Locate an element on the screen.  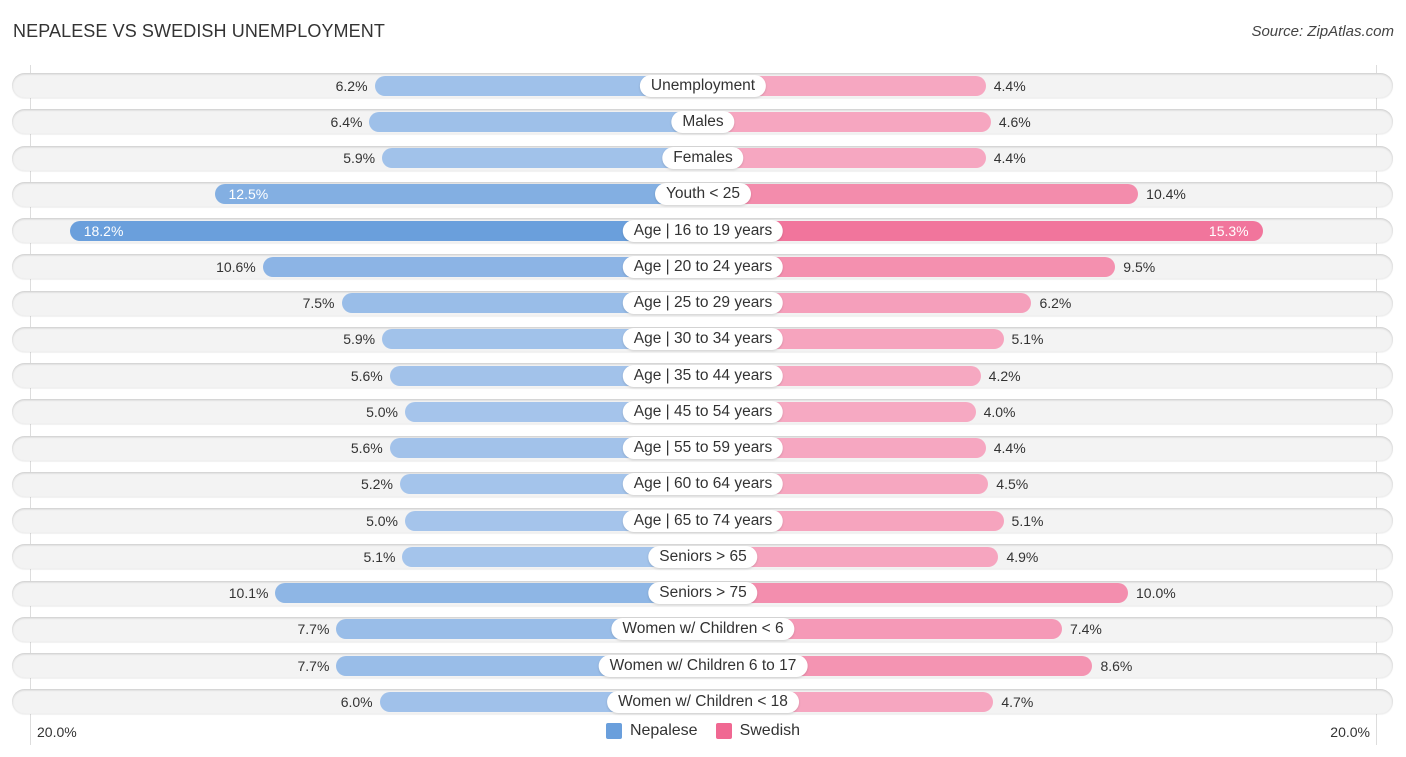
category-label: Females is located at coordinates (703, 158).